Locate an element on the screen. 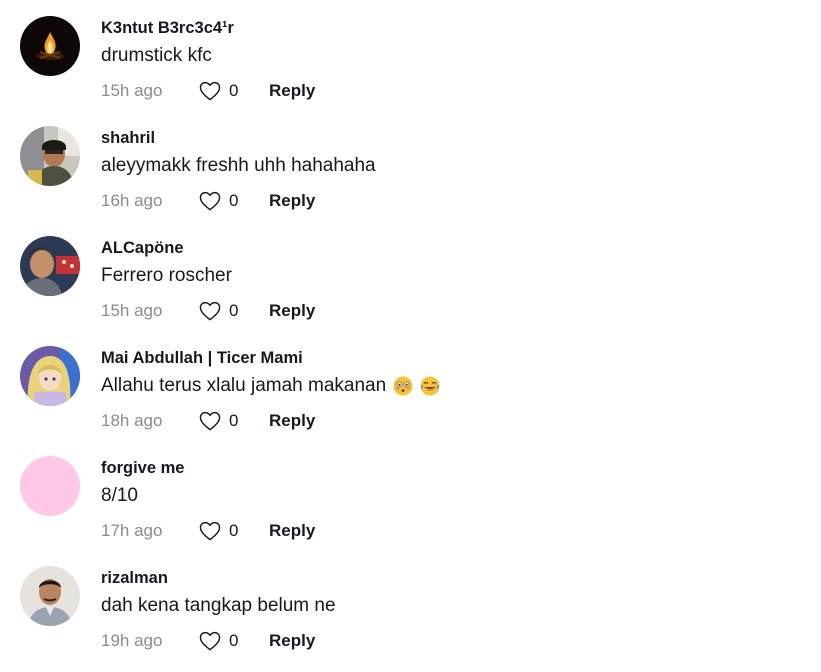  timestamp: 19h ago is located at coordinates (132, 640).